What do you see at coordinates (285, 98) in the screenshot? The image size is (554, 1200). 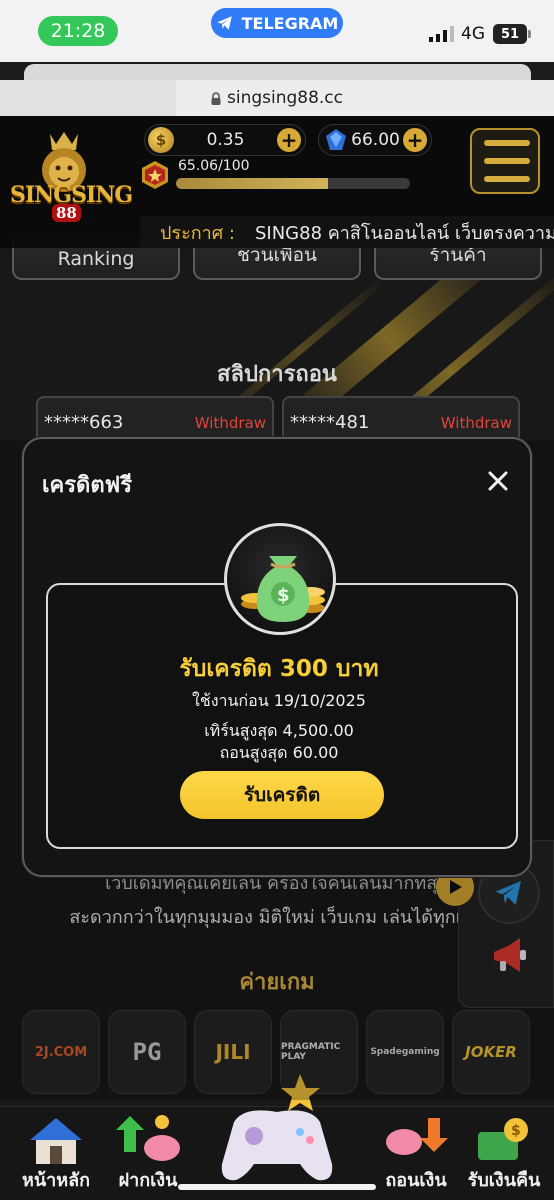 I see `url-text: singsing88.cc` at bounding box center [285, 98].